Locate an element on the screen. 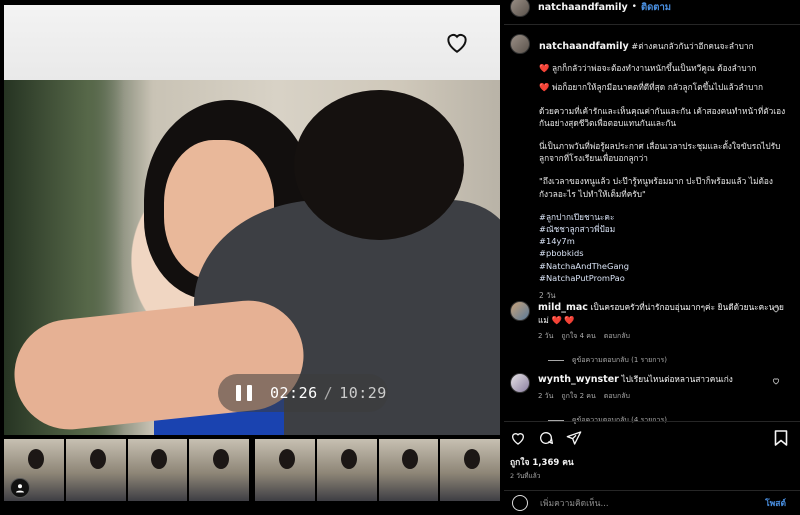  view-replies-label: ดูข้อความตอบกลับ (1 รายการ) is located at coordinates (619, 360).